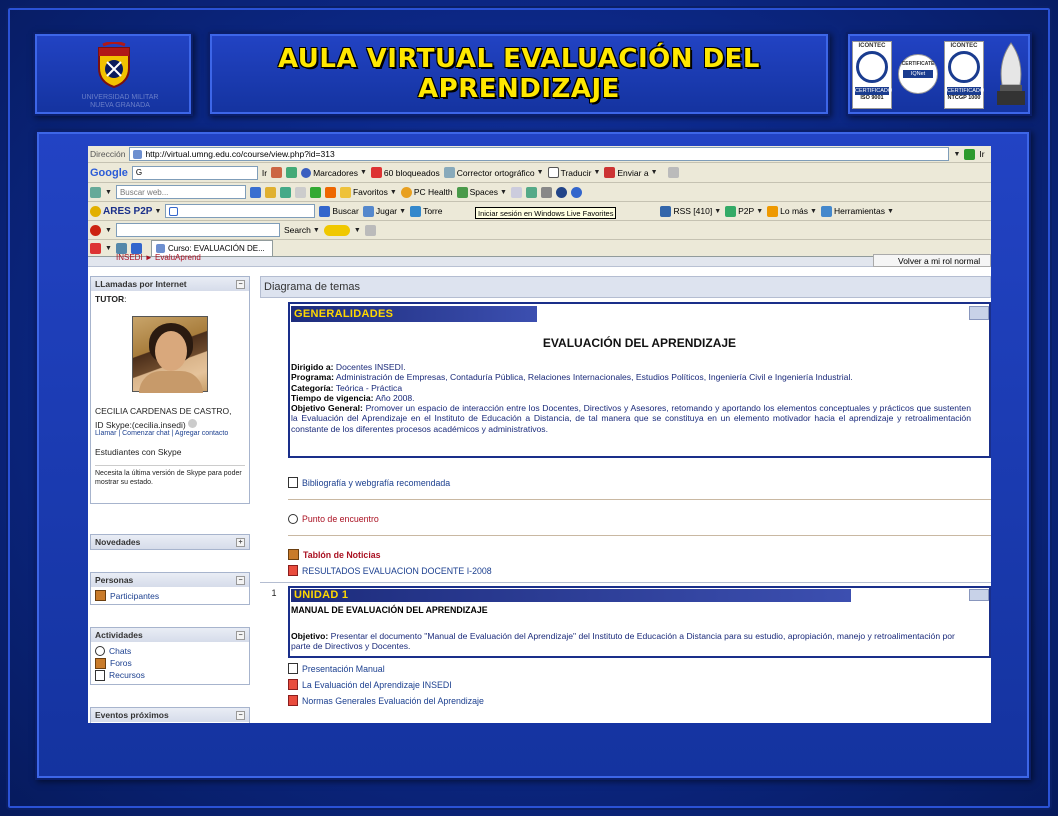 This screenshot has height=816, width=1058. I want to click on google-go-button: Ir, so click(264, 173).